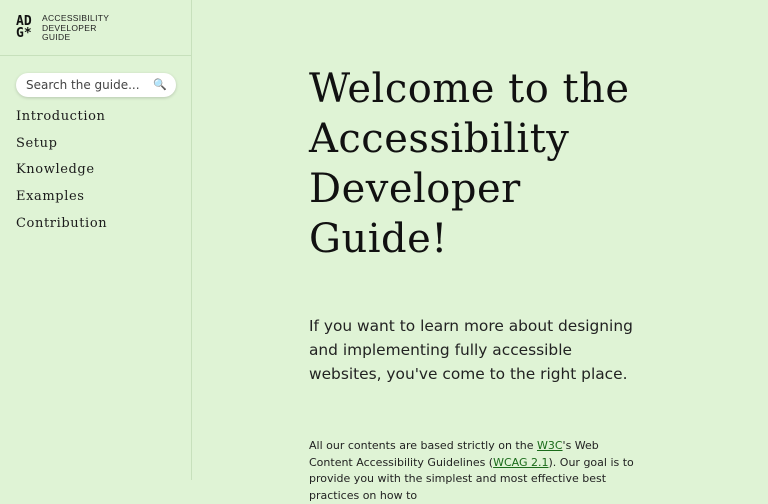  Describe the element at coordinates (61, 121) in the screenshot. I see `nav-item-introduction: Introduction` at that location.